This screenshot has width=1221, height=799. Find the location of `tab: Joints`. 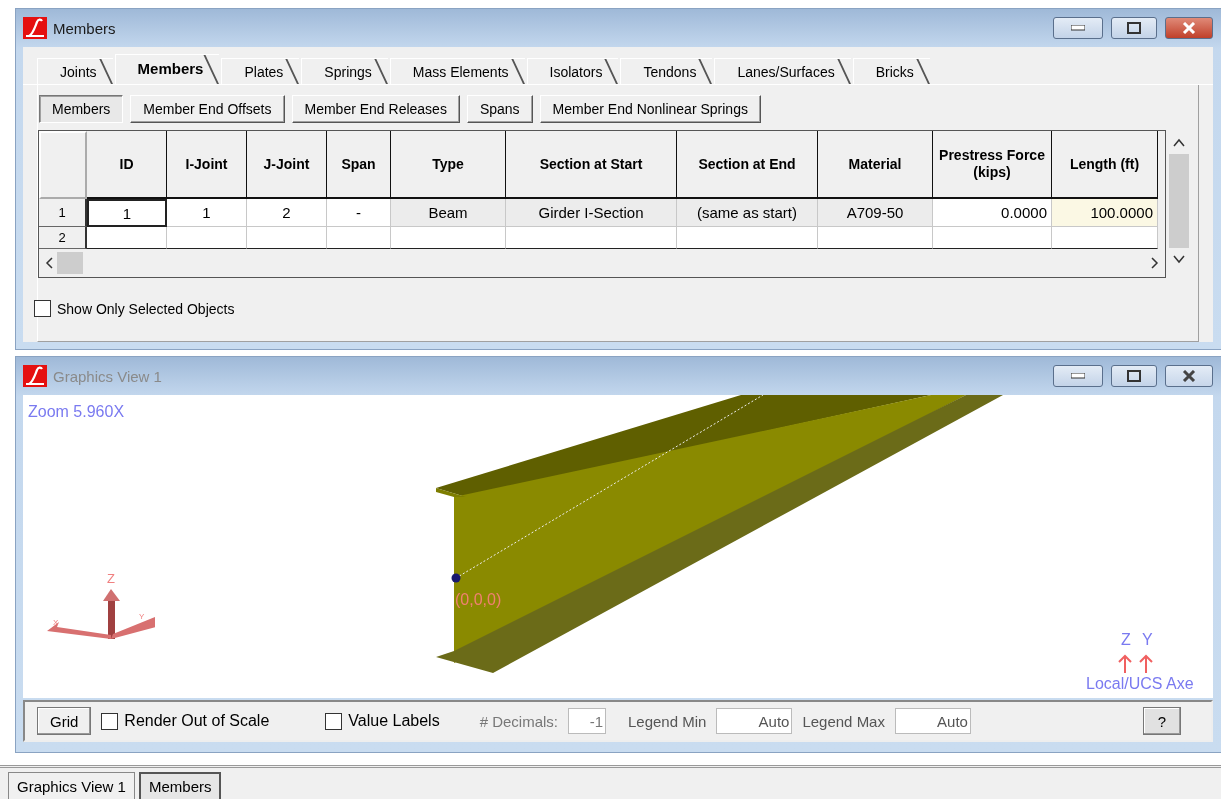

tab: Joints is located at coordinates (75, 71).